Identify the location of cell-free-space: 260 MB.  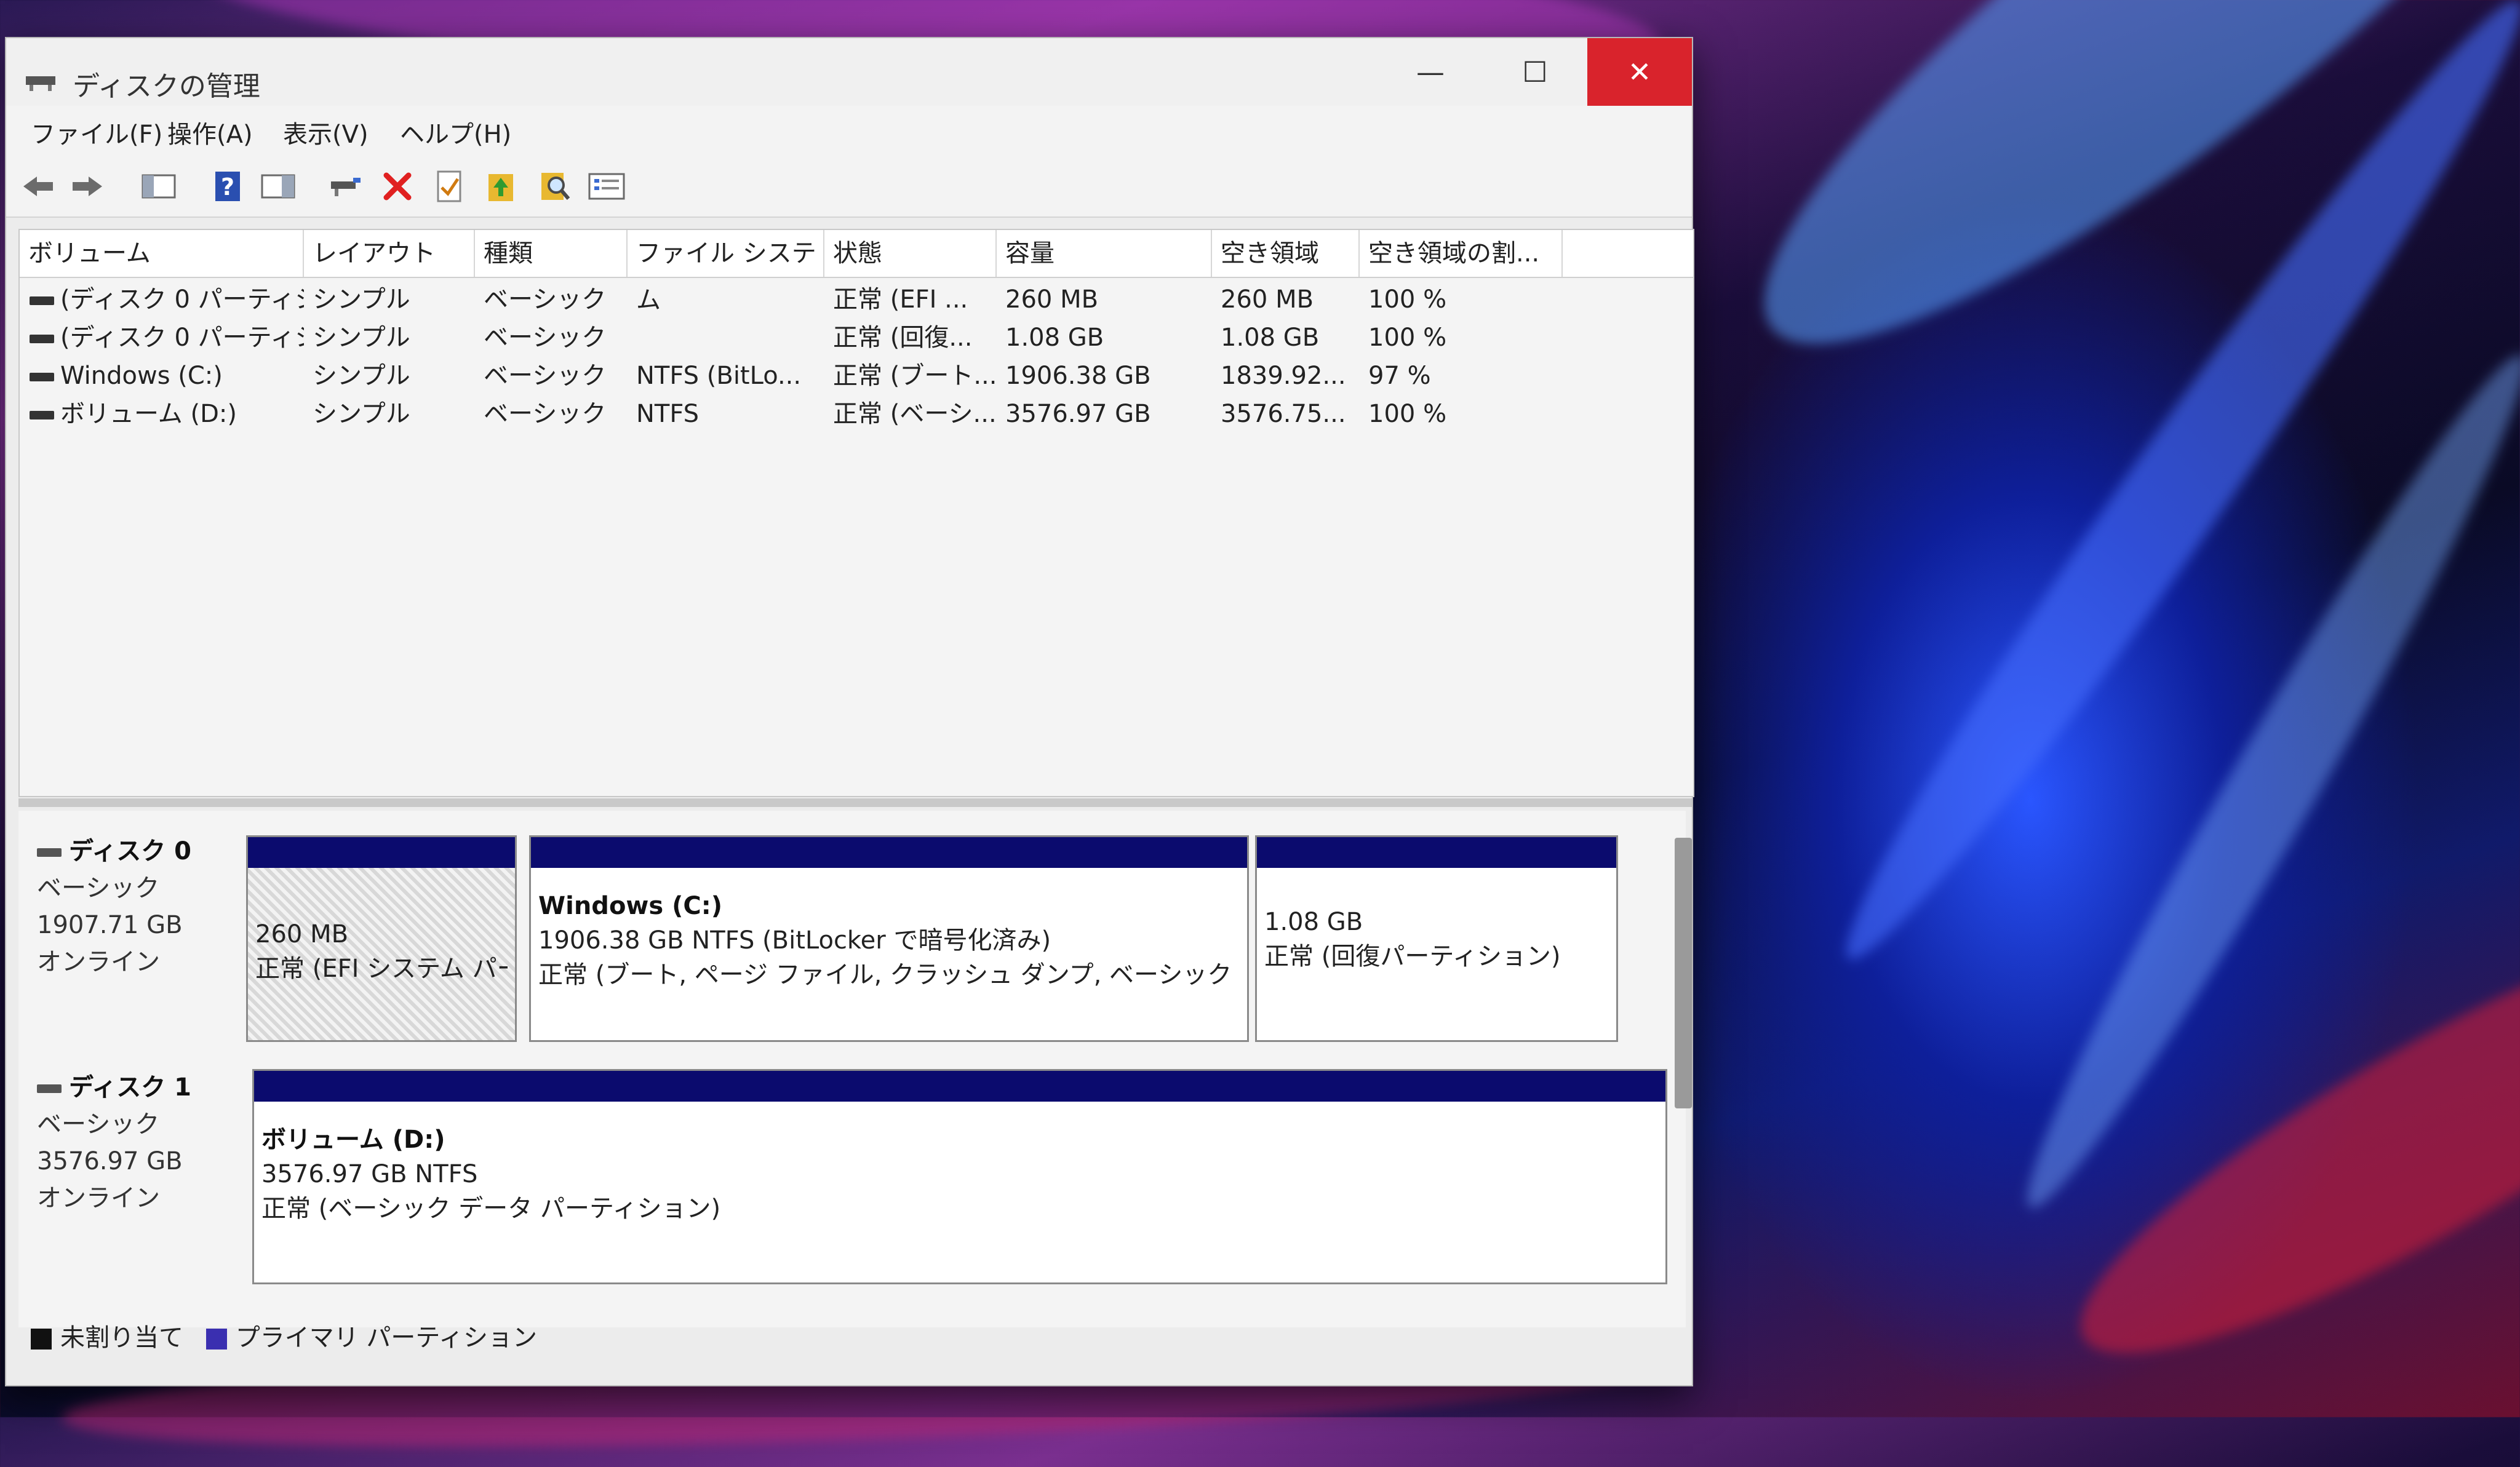
(1267, 299).